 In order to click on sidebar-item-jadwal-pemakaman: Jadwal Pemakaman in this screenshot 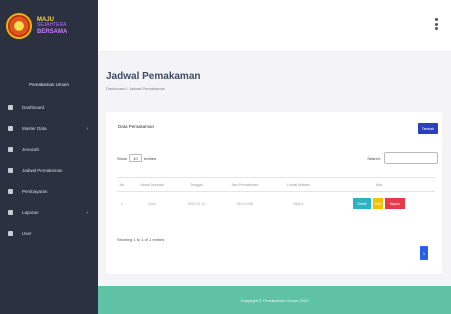, I will do `click(49, 170)`.